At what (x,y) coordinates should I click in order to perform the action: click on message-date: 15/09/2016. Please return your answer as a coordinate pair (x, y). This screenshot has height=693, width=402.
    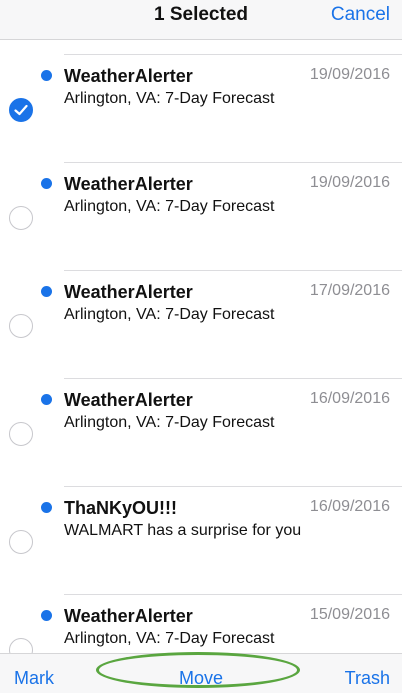
    Looking at the image, I should click on (349, 614).